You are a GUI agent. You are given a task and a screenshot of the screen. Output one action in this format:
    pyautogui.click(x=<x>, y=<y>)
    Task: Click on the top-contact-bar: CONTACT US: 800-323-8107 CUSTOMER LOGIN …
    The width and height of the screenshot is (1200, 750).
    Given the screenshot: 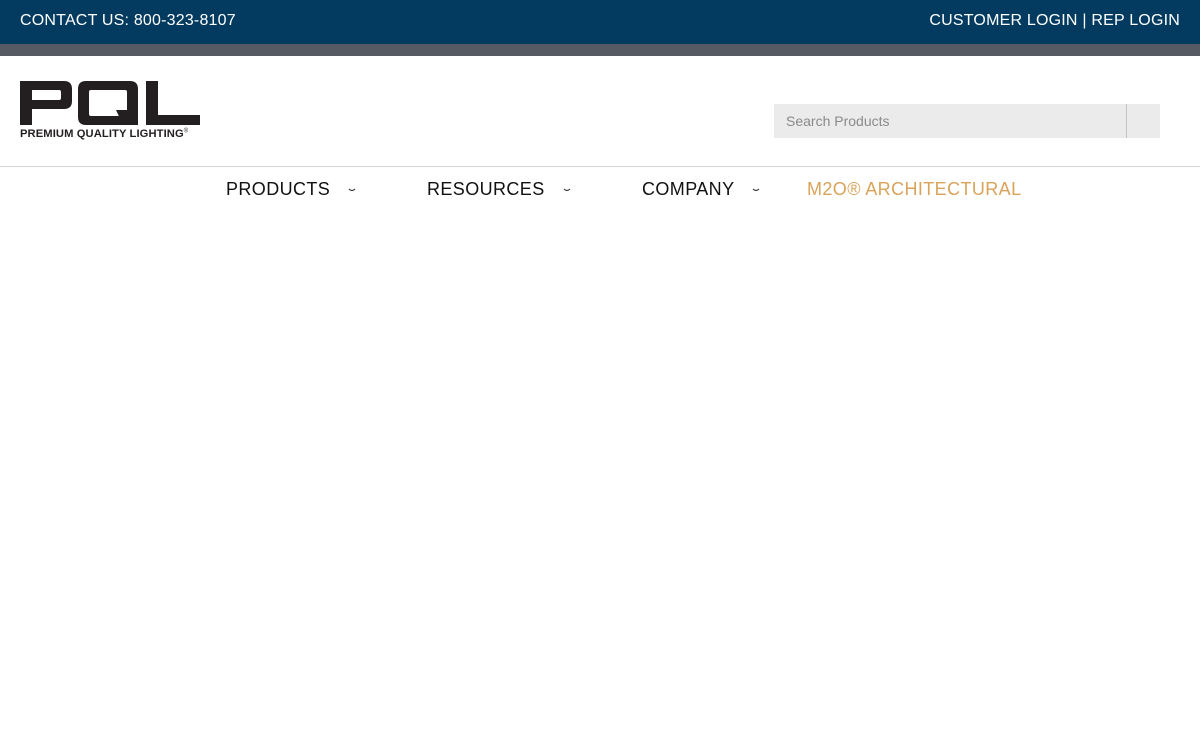 What is the action you would take?
    pyautogui.click(x=600, y=22)
    